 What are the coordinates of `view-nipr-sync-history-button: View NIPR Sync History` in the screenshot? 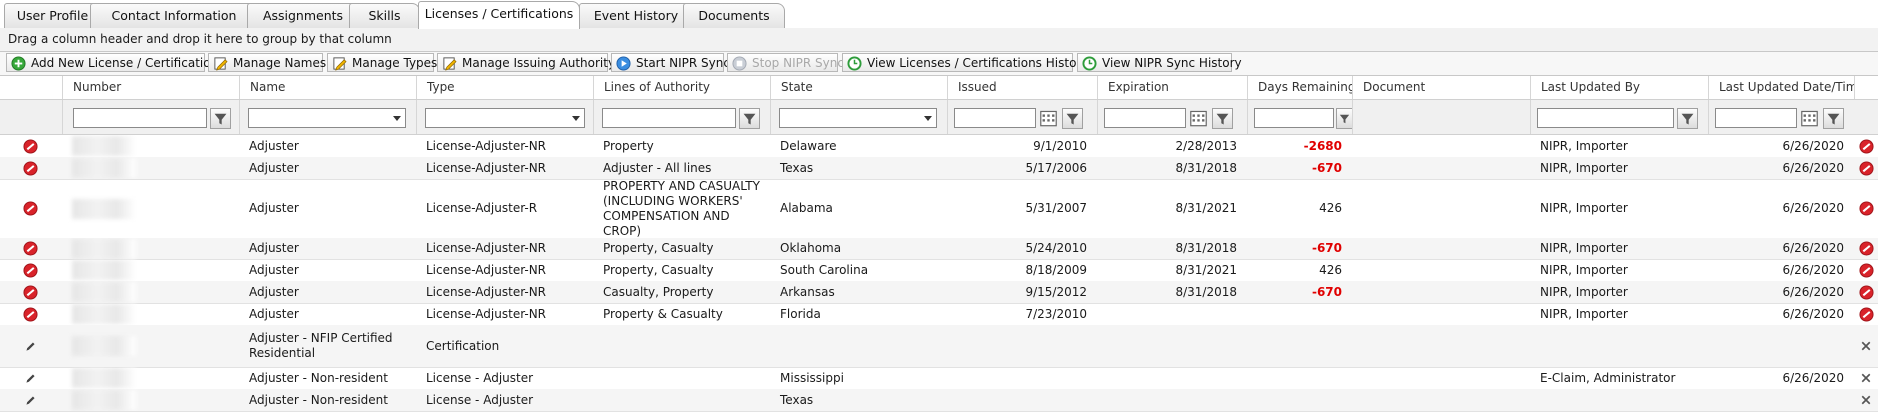 It's located at (1159, 62).